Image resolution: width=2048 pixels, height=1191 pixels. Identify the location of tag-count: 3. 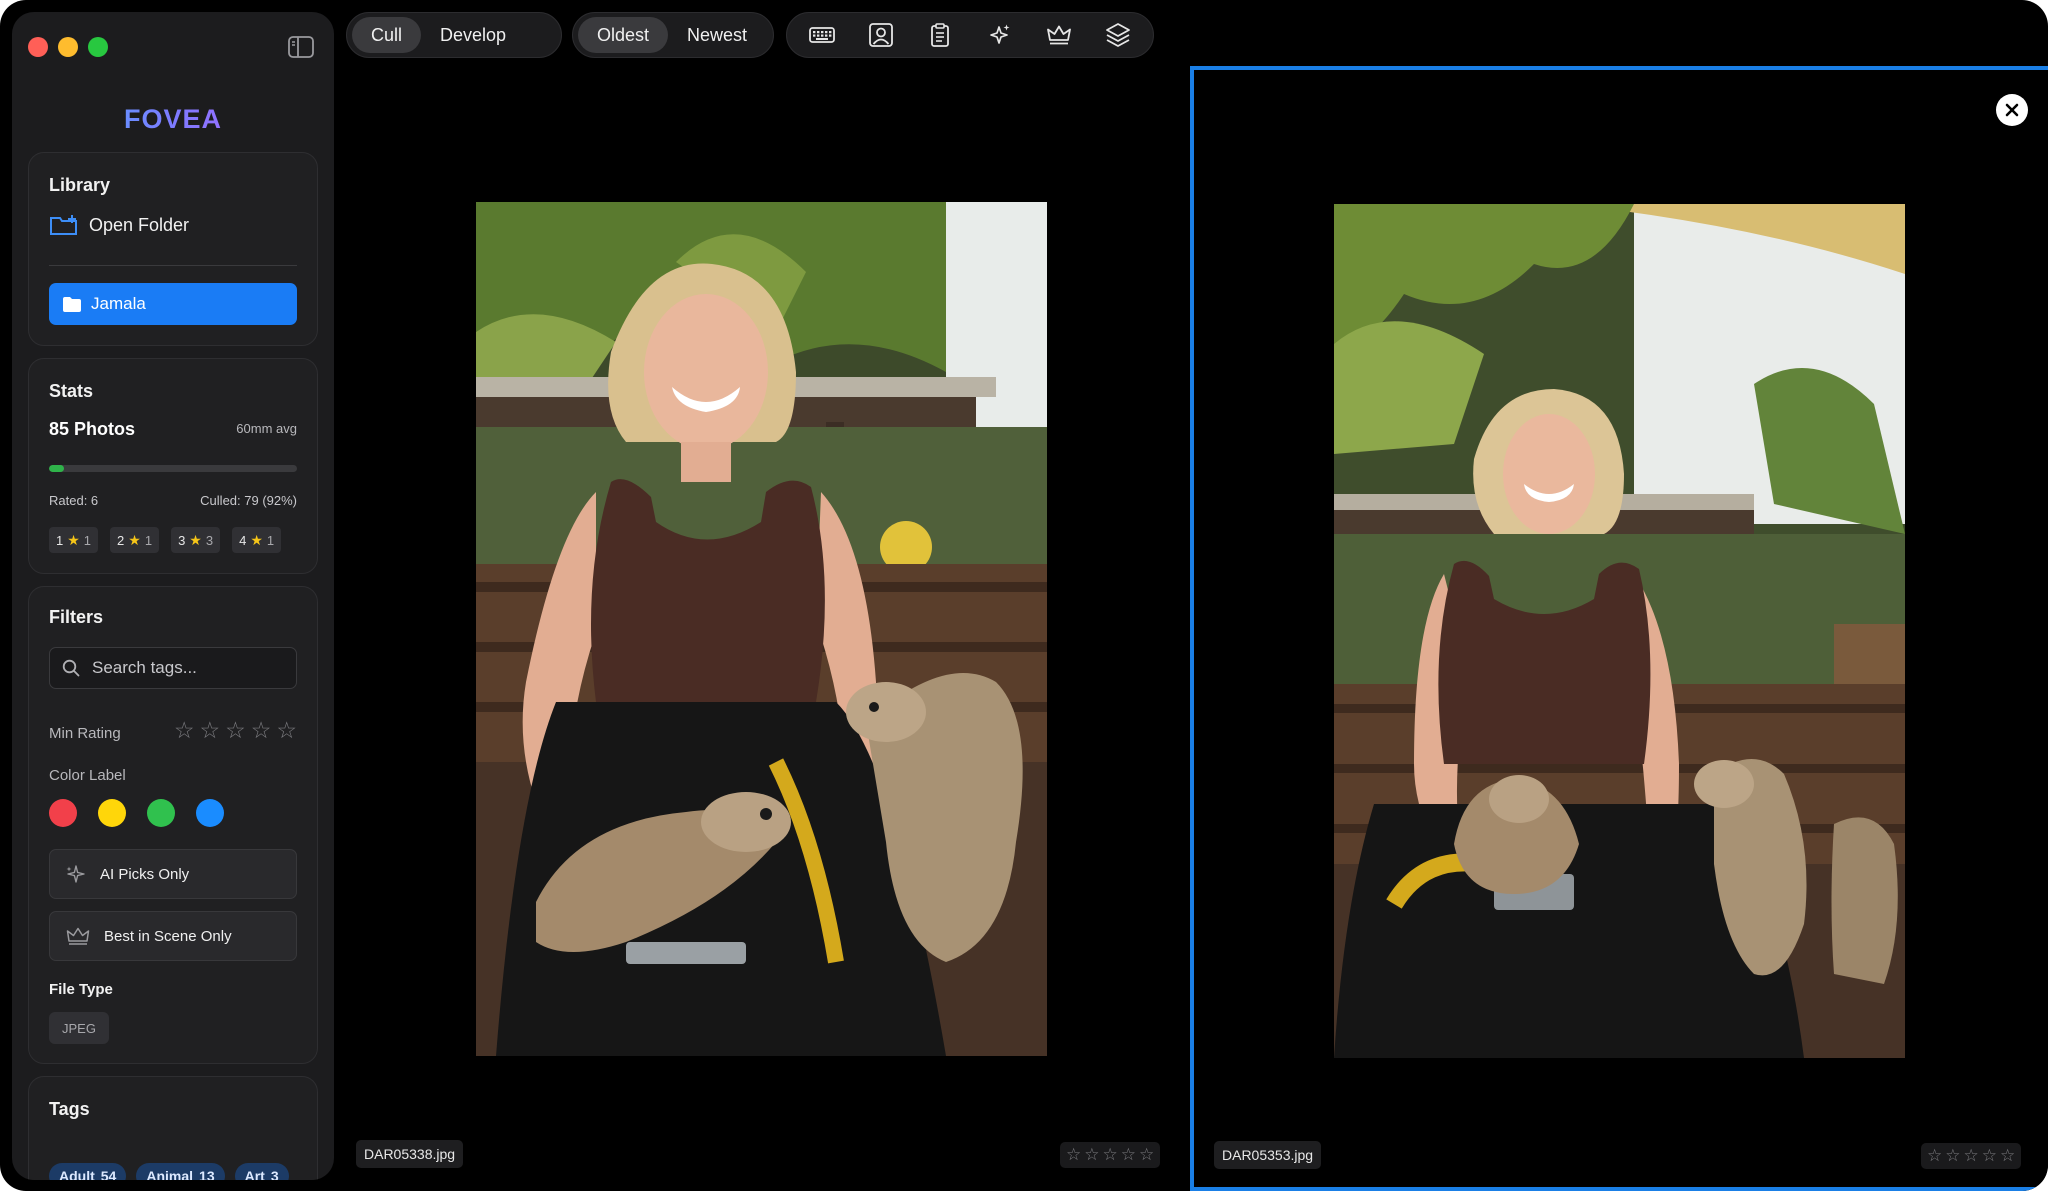
(275, 1174).